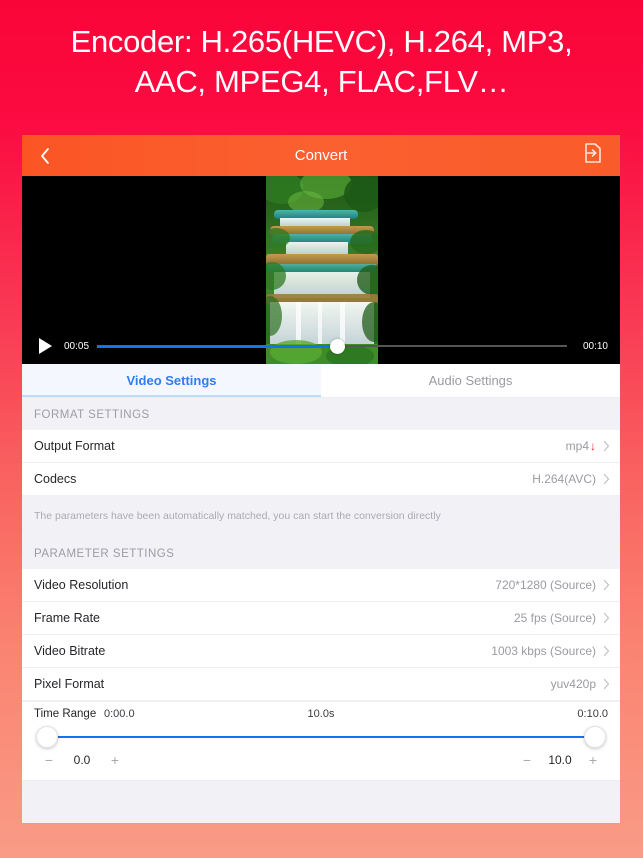  I want to click on export-button, so click(592, 155).